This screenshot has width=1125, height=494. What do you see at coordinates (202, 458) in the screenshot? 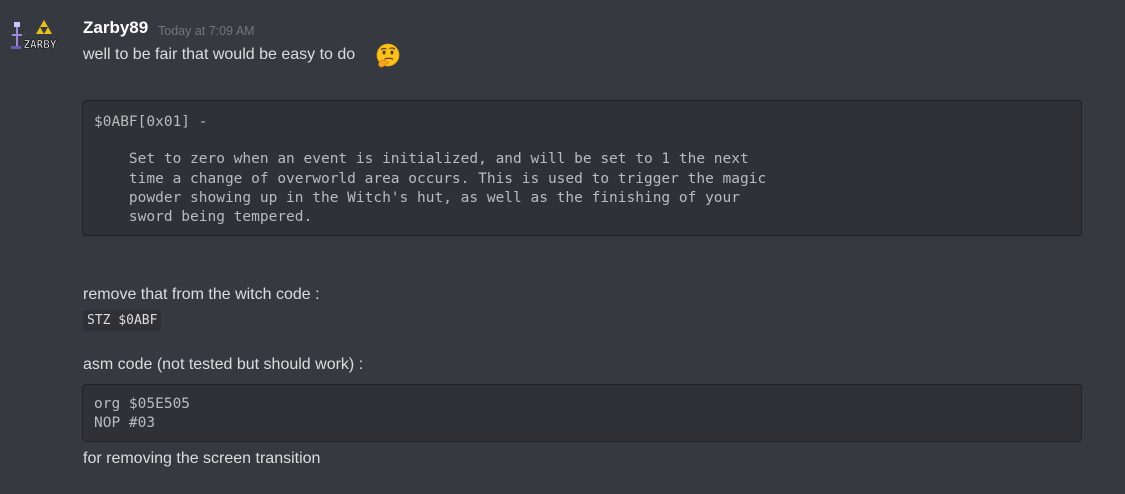
I see `message-text-4: for removing the screen transition` at bounding box center [202, 458].